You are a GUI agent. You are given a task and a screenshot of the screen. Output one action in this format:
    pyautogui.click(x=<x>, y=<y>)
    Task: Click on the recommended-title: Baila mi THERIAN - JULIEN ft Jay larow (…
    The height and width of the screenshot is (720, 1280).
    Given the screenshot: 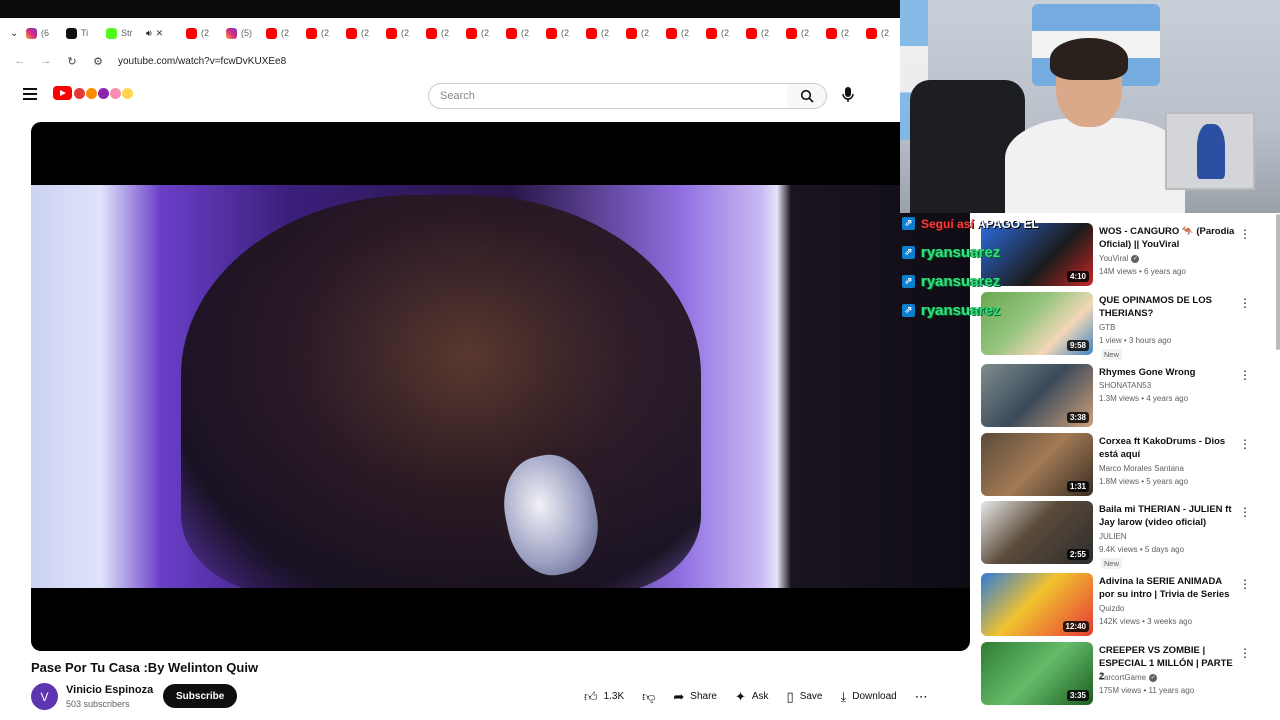 What is the action you would take?
    pyautogui.click(x=1168, y=516)
    